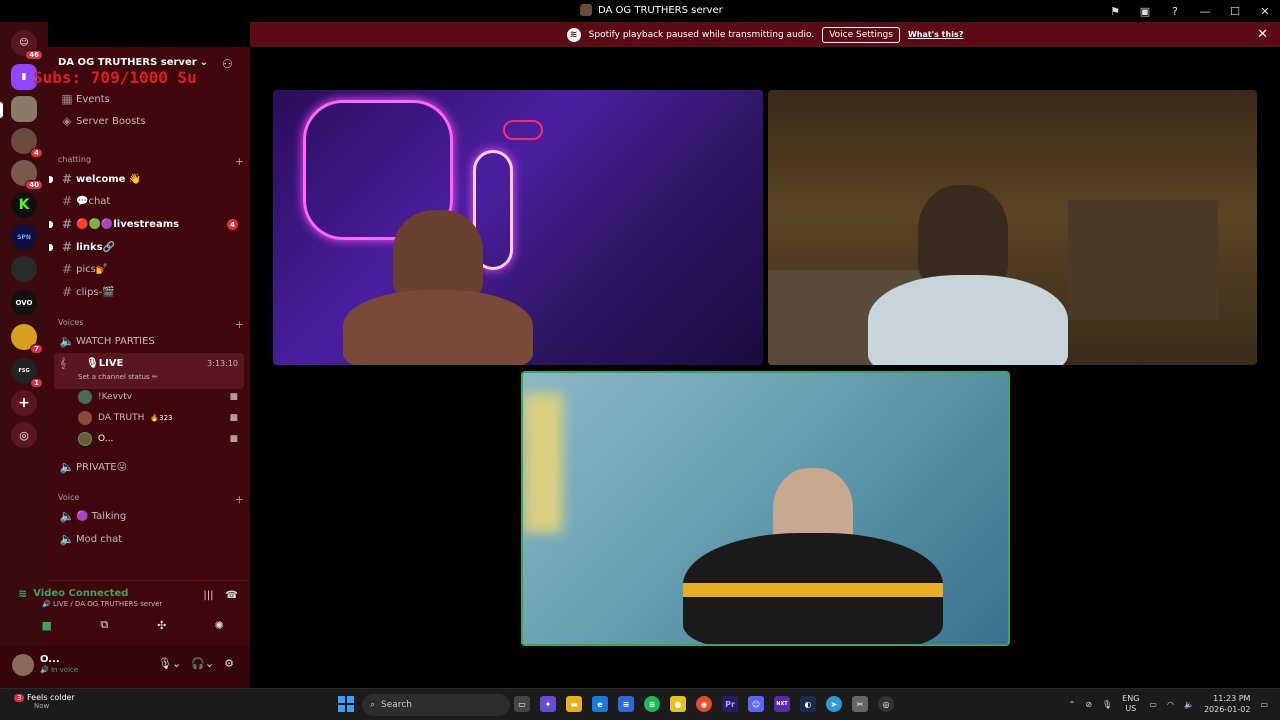 This screenshot has width=1280, height=720. I want to click on voice-channel-watch-parties: 🔈 WATCH PARTIES, so click(151, 341).